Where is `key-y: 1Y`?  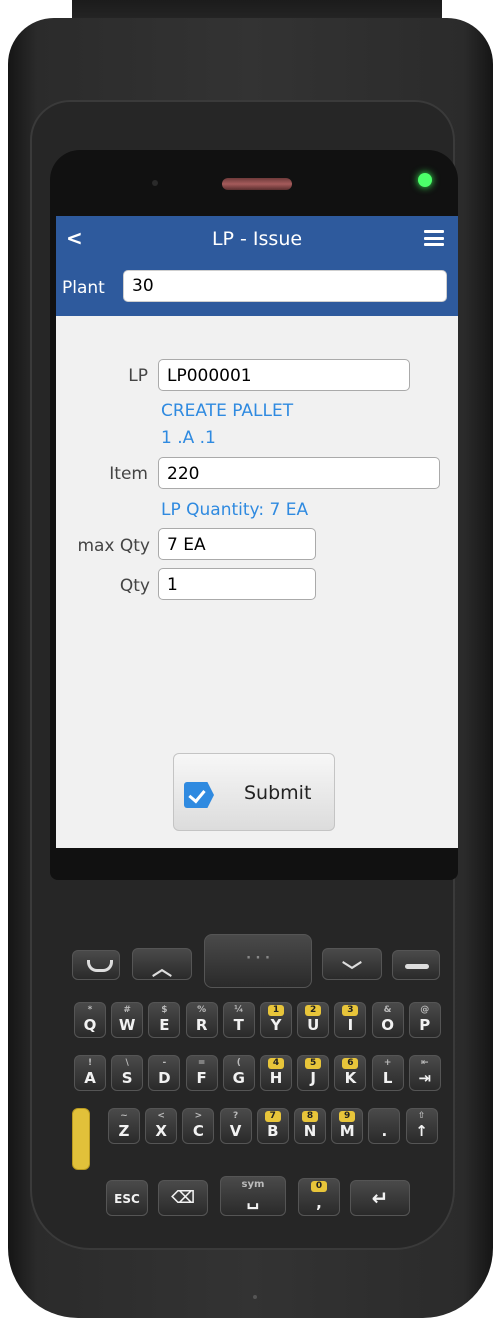 key-y: 1Y is located at coordinates (276, 1020).